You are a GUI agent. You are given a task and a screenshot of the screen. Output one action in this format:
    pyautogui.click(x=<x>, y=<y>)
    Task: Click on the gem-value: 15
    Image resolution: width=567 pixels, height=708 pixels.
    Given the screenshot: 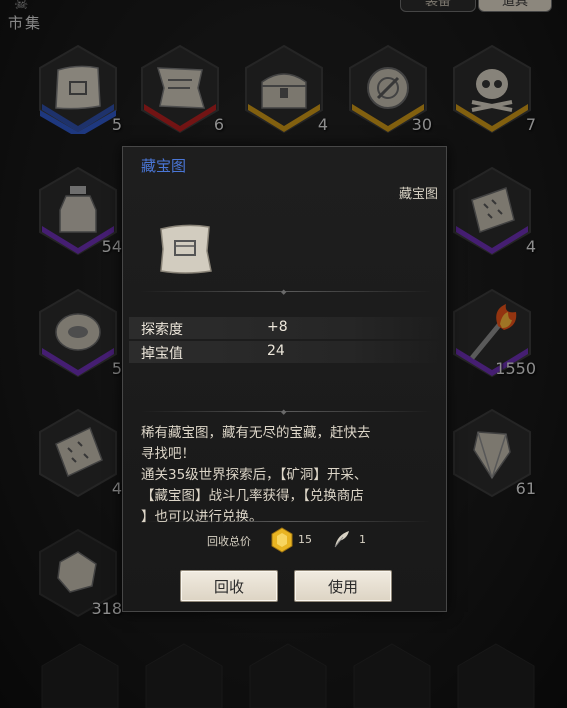 What is the action you would take?
    pyautogui.click(x=305, y=539)
    